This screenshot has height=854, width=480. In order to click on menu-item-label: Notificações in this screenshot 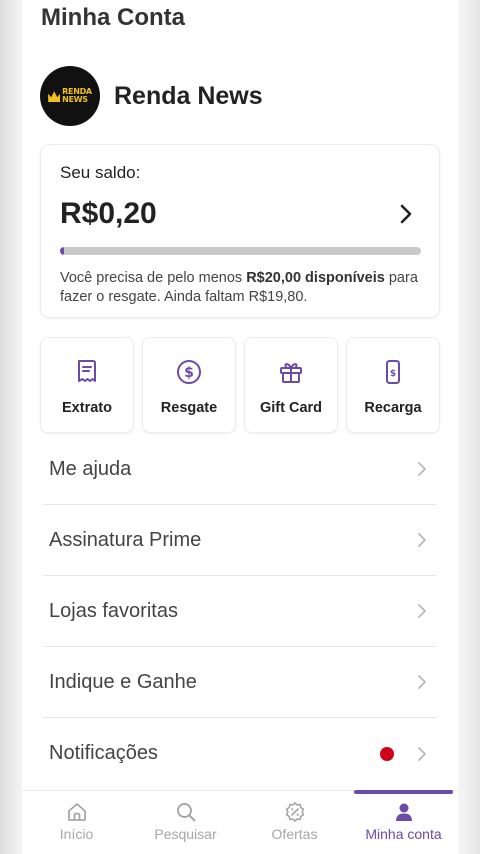, I will do `click(103, 753)`.